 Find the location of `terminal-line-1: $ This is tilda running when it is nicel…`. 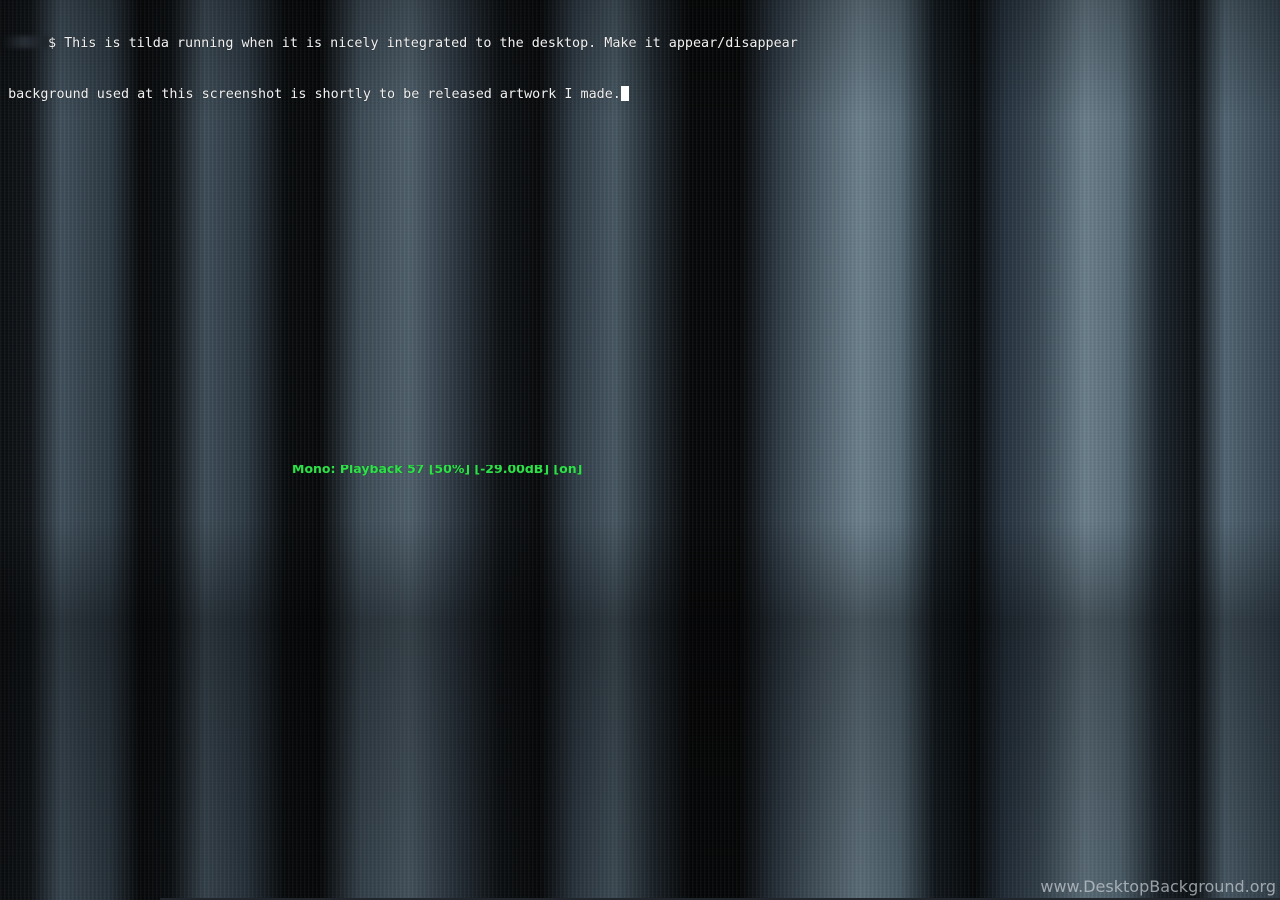

terminal-line-1: $ This is tilda running when it is nicel… is located at coordinates (640, 43).